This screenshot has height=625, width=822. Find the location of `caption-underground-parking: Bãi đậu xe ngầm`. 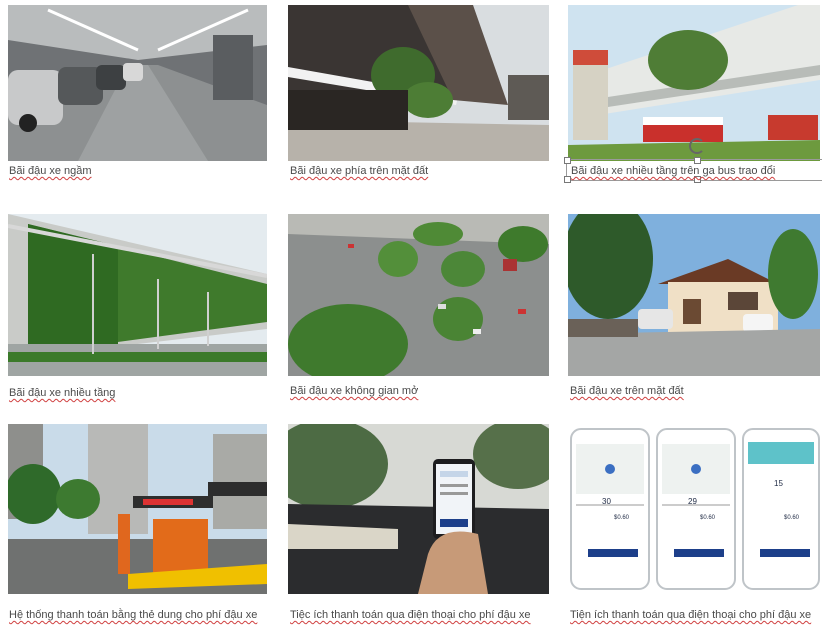

caption-underground-parking: Bãi đậu xe ngầm is located at coordinates (50, 171).